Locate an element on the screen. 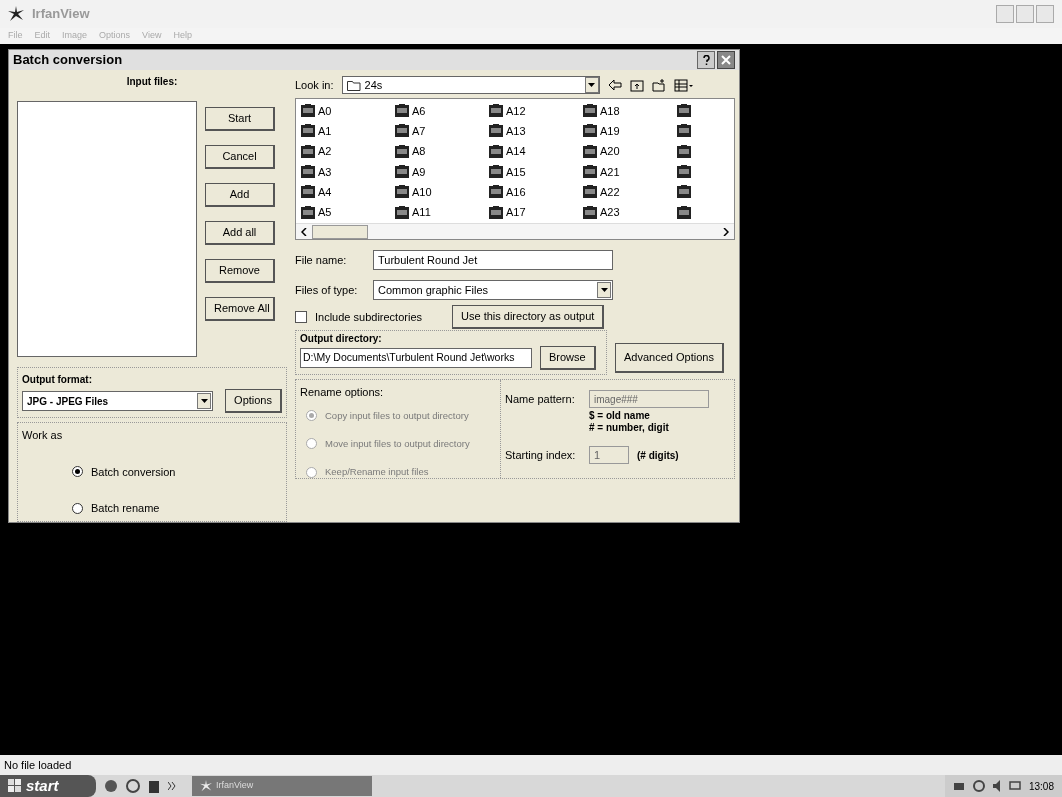  new-folder-icon is located at coordinates (658, 85).